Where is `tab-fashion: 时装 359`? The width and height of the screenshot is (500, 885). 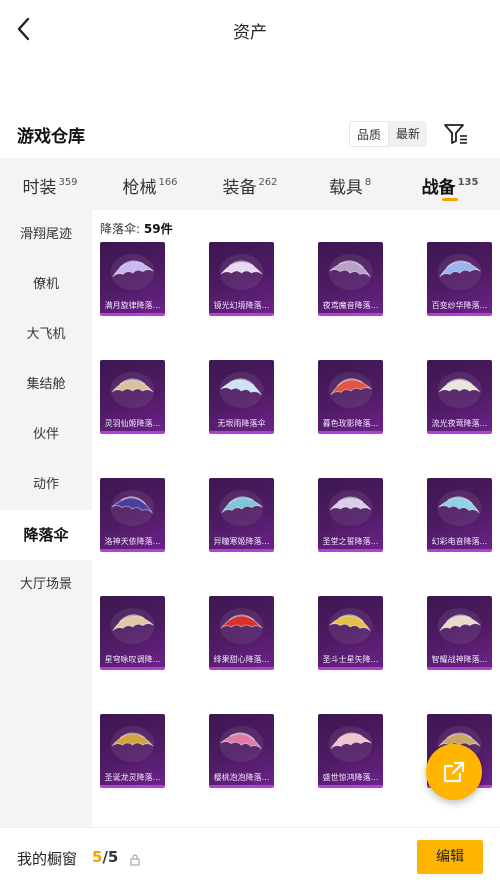 tab-fashion: 时装 359 is located at coordinates (50, 184).